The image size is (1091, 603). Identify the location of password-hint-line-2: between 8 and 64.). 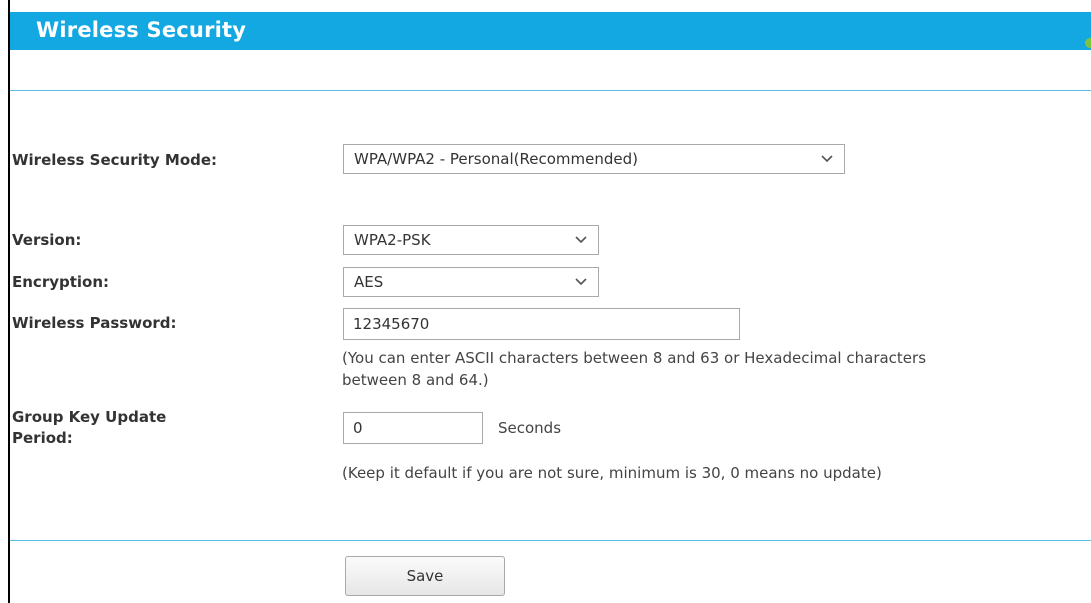
(415, 380).